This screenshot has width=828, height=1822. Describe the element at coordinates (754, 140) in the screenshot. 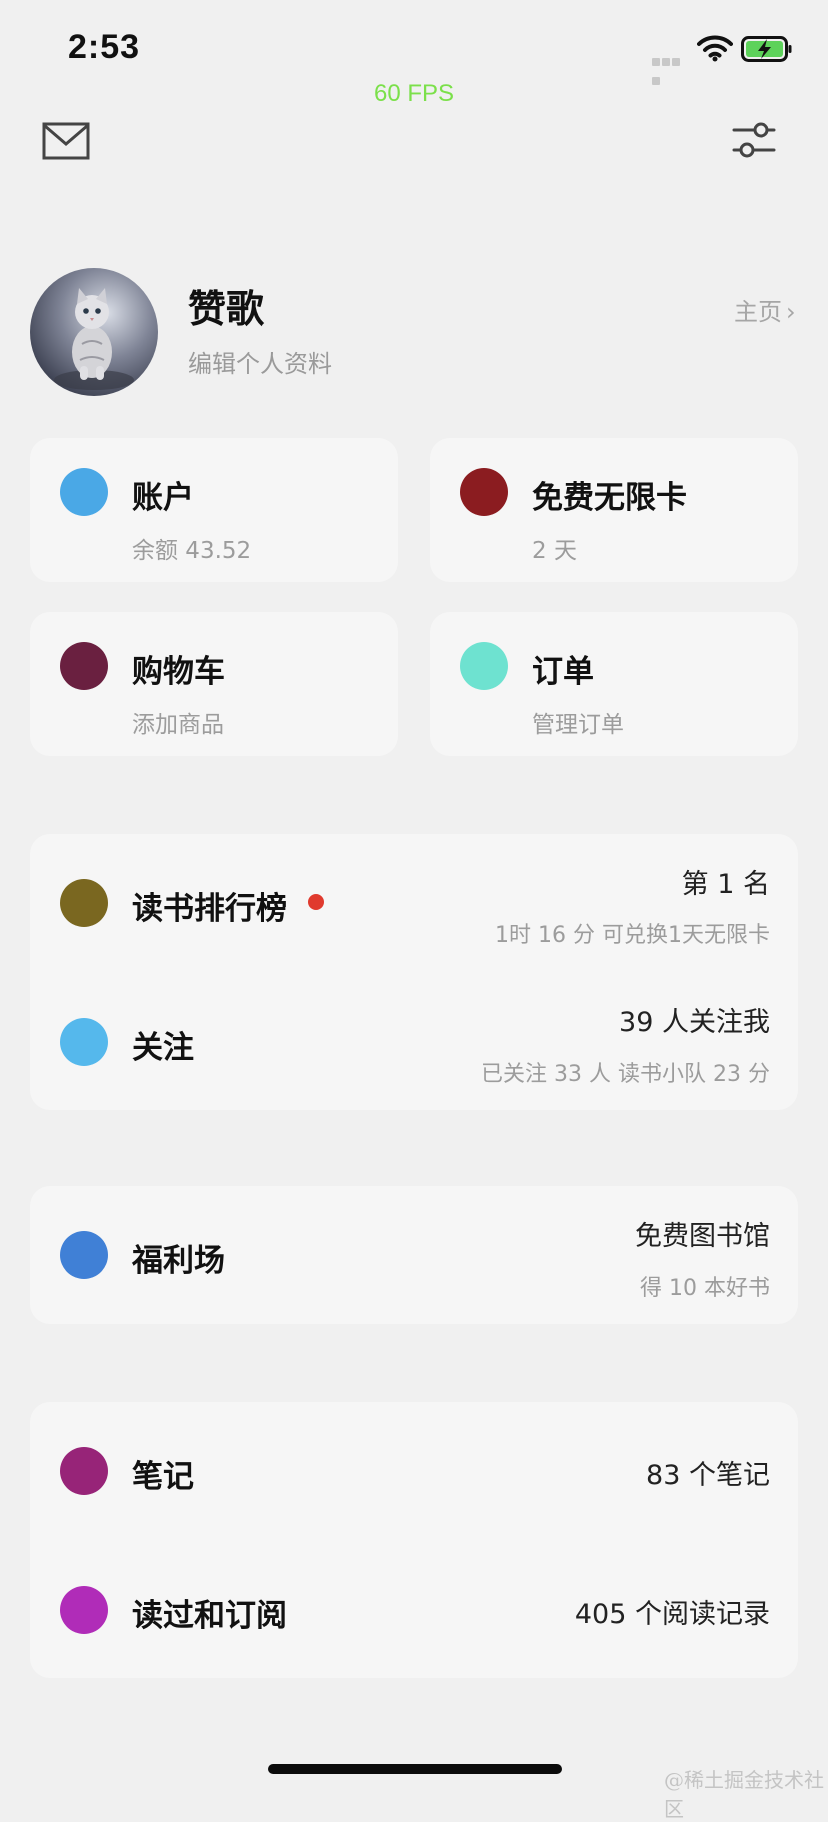

I see `settings-sliders-icon` at that location.